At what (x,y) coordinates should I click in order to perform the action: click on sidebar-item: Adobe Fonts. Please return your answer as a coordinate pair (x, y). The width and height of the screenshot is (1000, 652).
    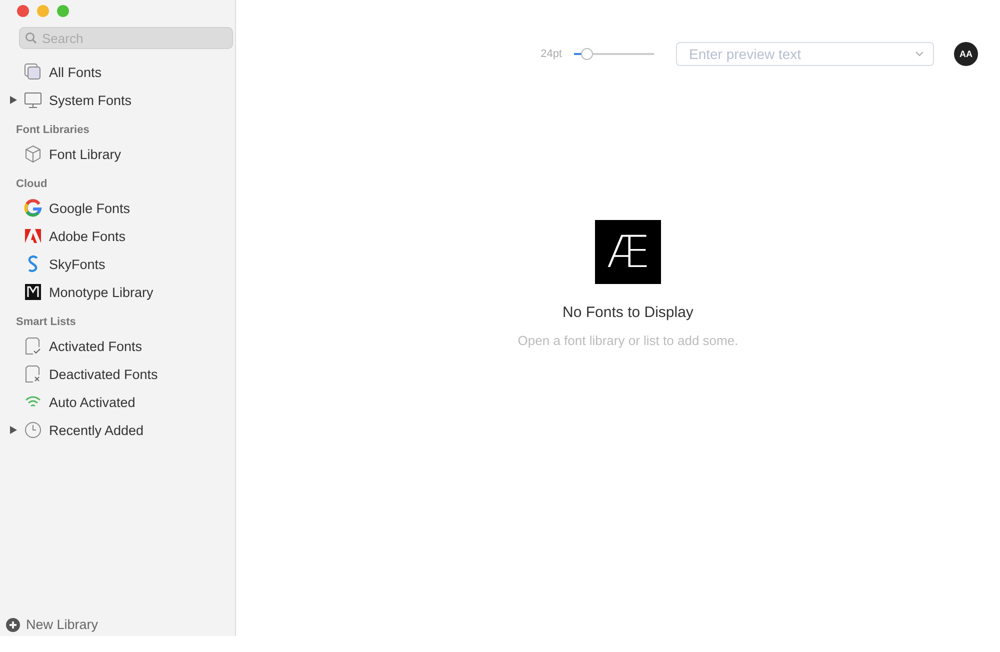
    Looking at the image, I should click on (87, 236).